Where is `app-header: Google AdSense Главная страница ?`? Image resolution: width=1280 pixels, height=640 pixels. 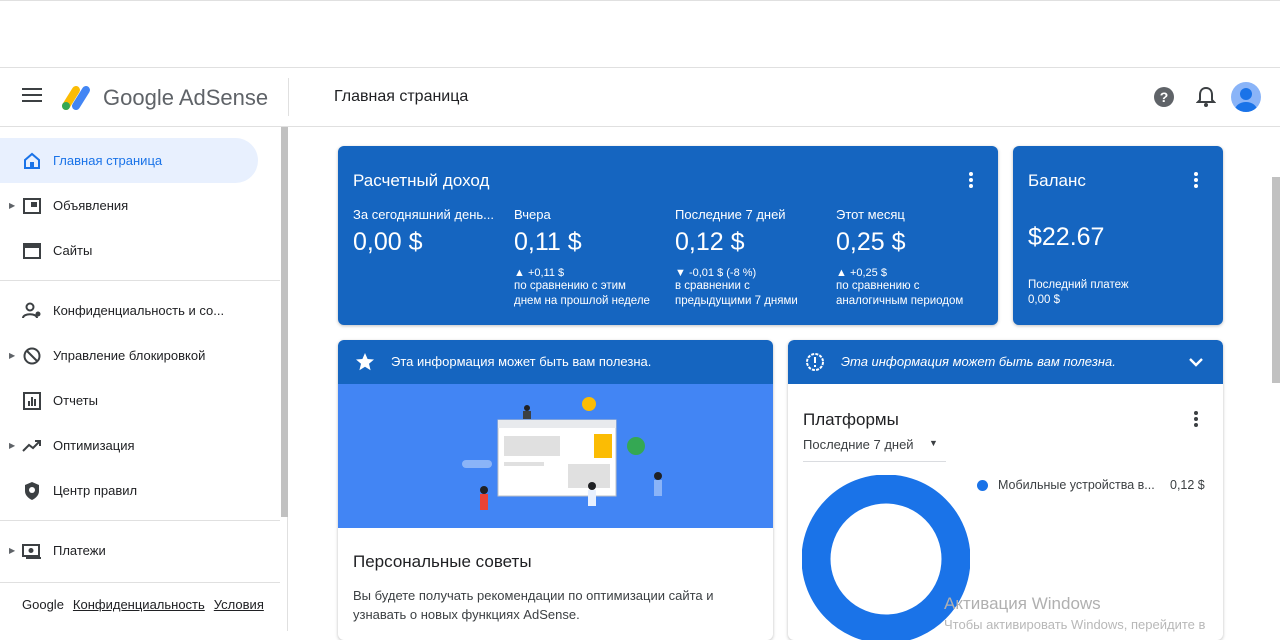
app-header: Google AdSense Главная страница ? is located at coordinates (640, 97).